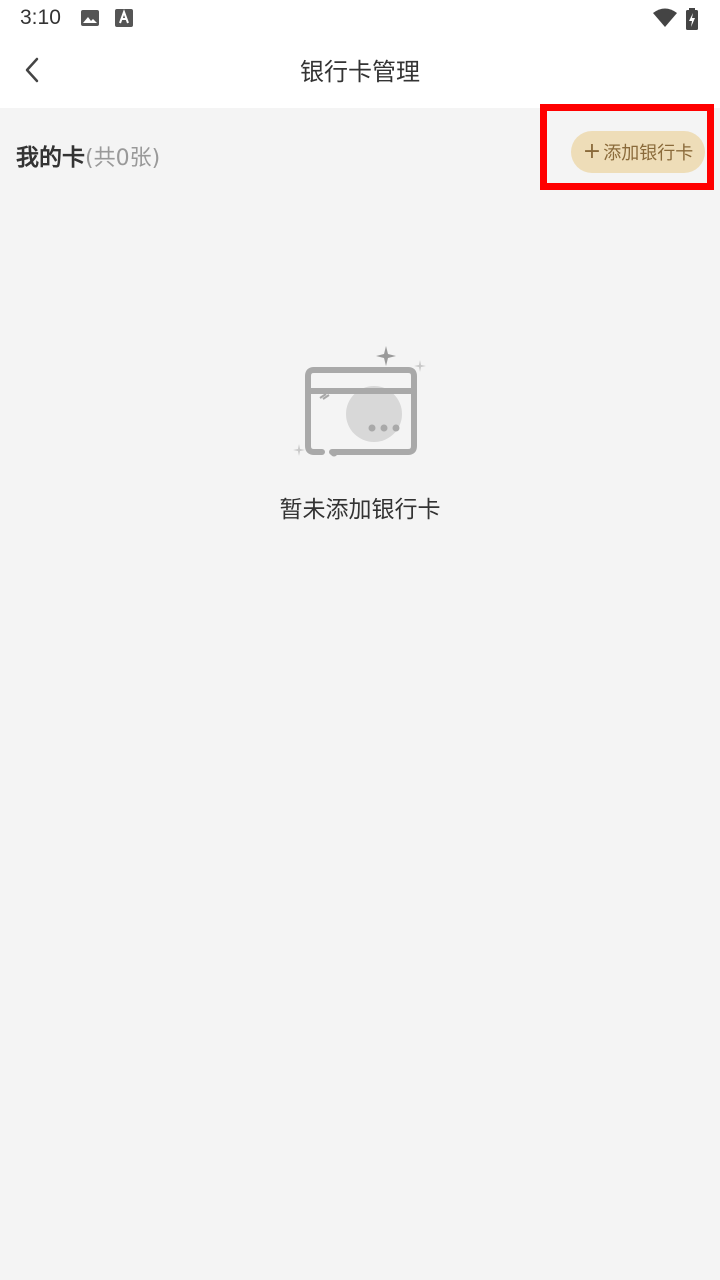 This screenshot has height=1280, width=720. I want to click on battery-charging-icon, so click(692, 19).